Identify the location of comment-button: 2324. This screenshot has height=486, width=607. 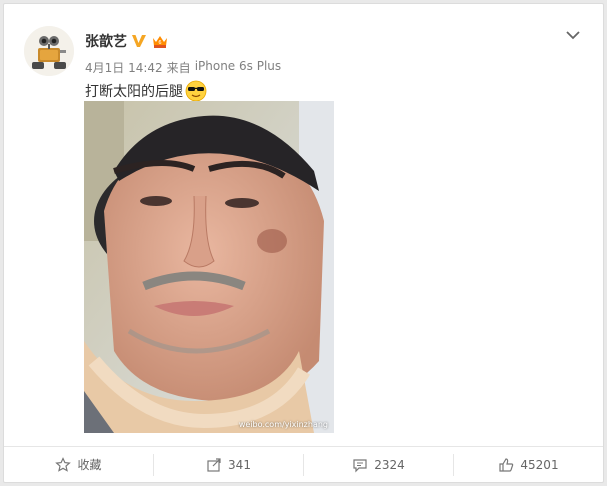
(378, 465).